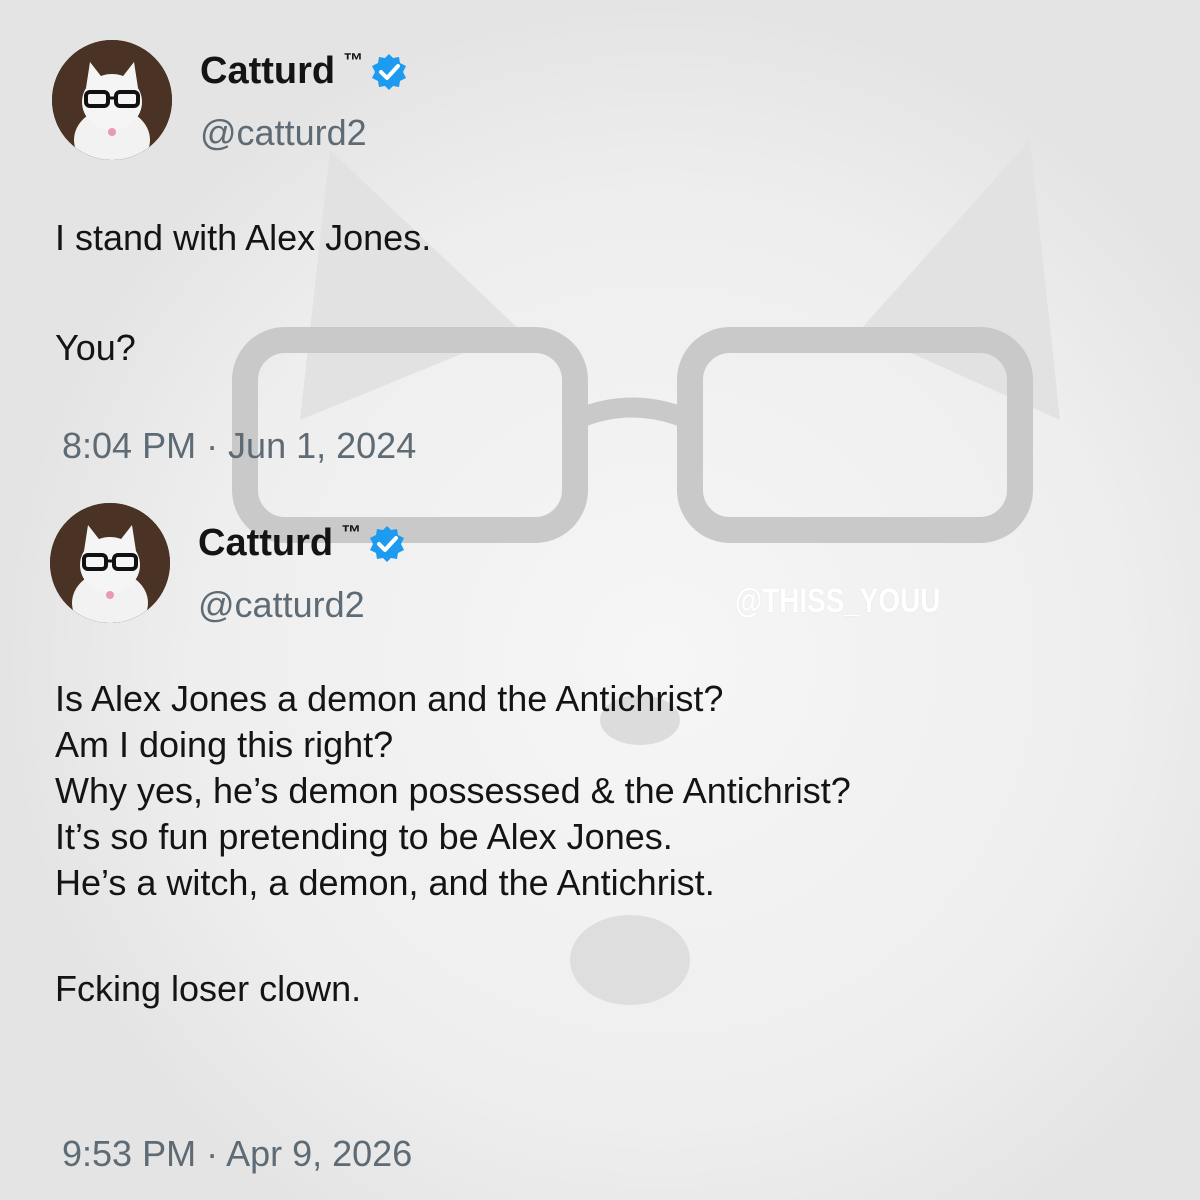 This screenshot has width=1200, height=1200. What do you see at coordinates (364, 836) in the screenshot?
I see `tweet-line: It’s so fun pretending to be Alex Jones.` at bounding box center [364, 836].